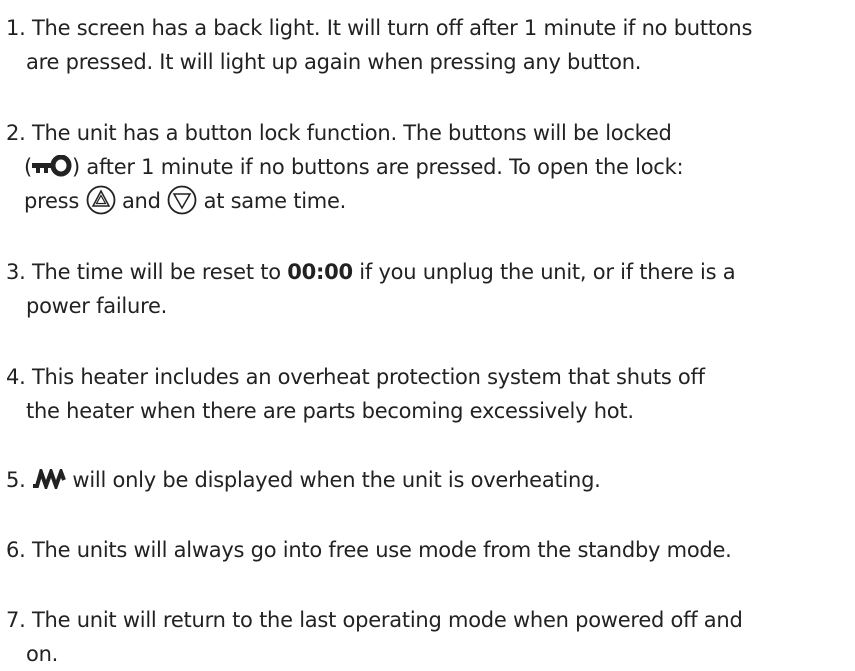 This screenshot has width=855, height=671. I want to click on note-text: The time will be reset to, so click(156, 272).